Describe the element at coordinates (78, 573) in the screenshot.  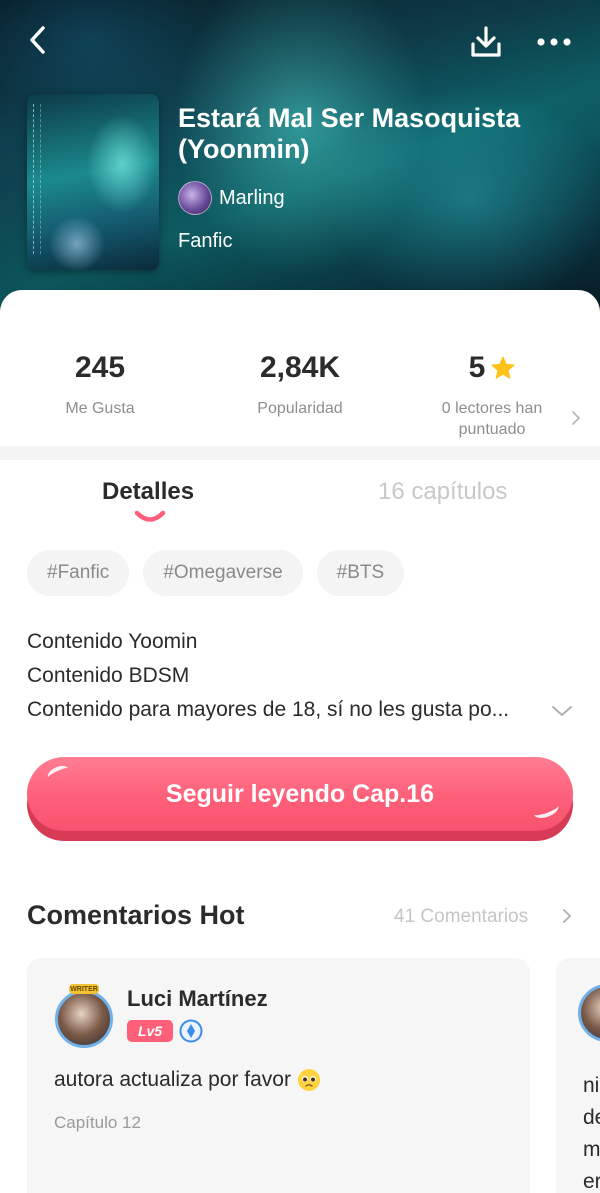
I see `tag-chip: #Fanfic` at that location.